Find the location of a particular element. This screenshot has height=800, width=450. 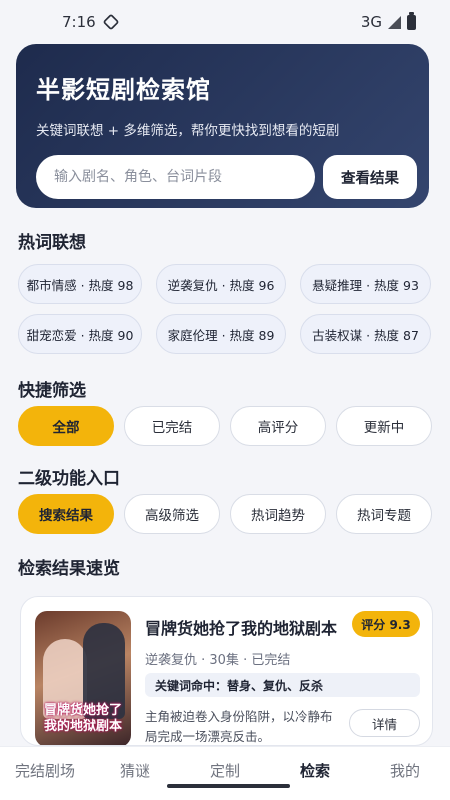

entry-hot-trends: 热词趋势 is located at coordinates (278, 514).